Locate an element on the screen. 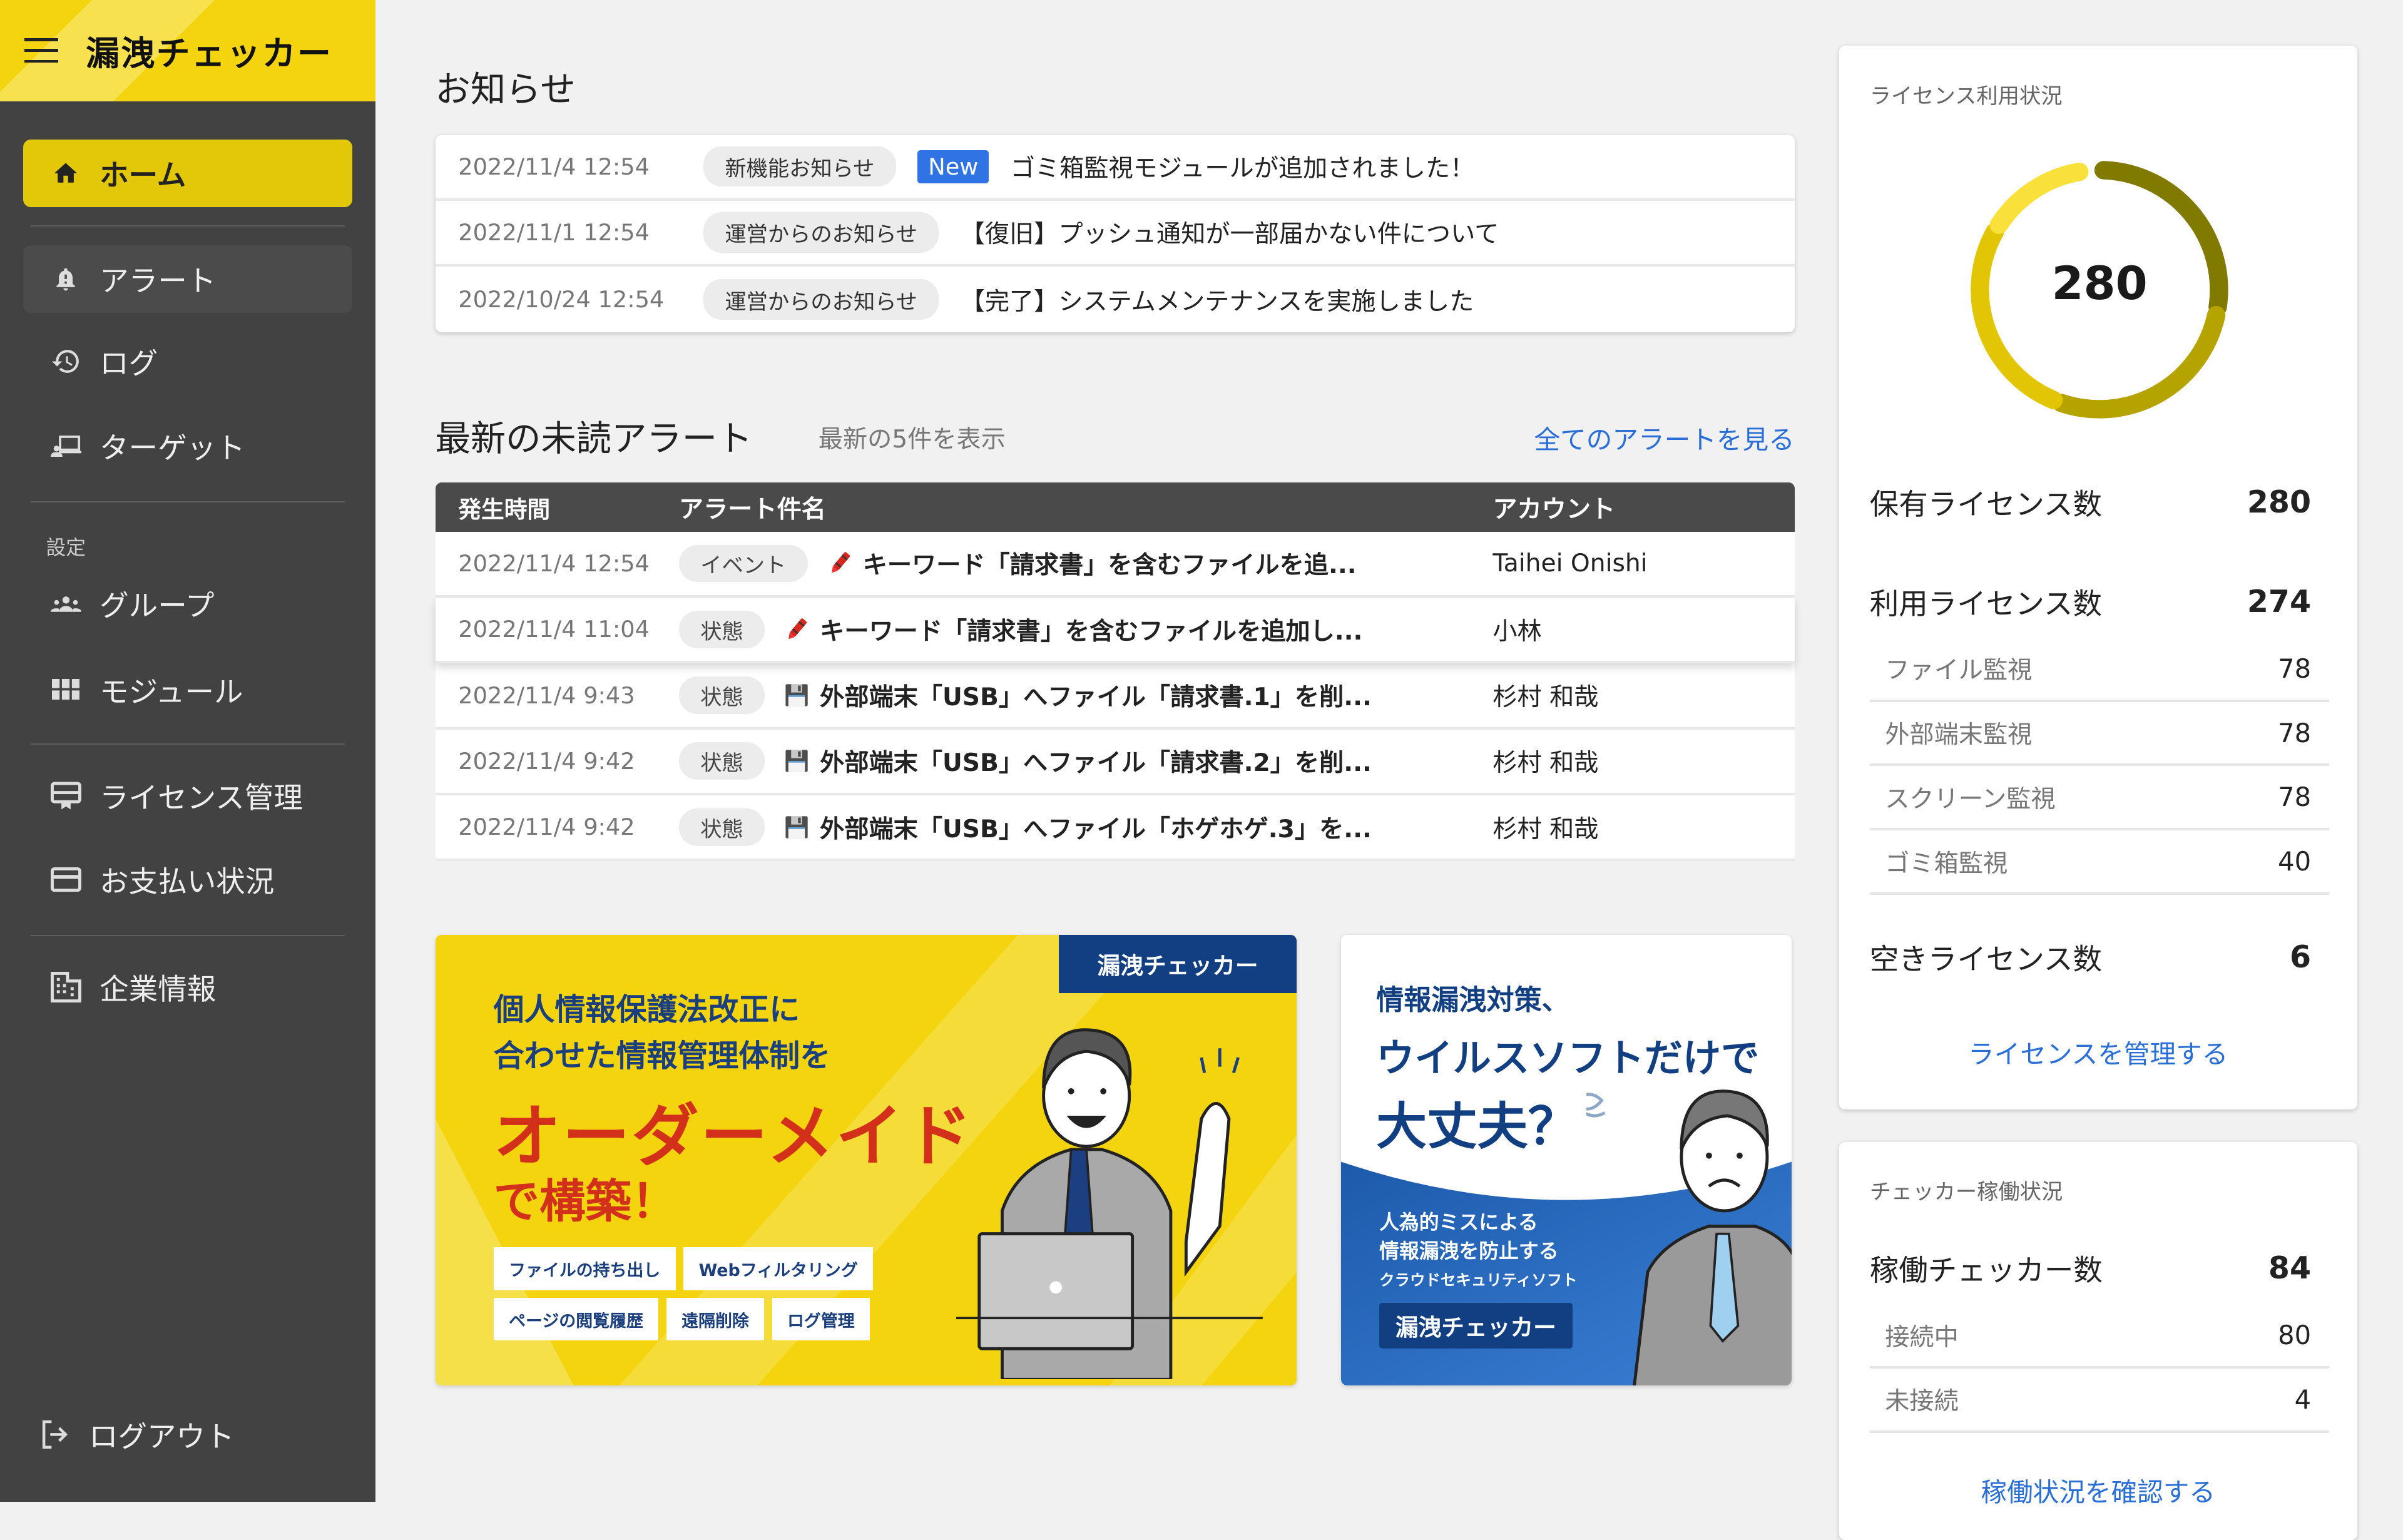 The width and height of the screenshot is (2403, 1540). app-title: 漏洩チェッカー is located at coordinates (209, 50).